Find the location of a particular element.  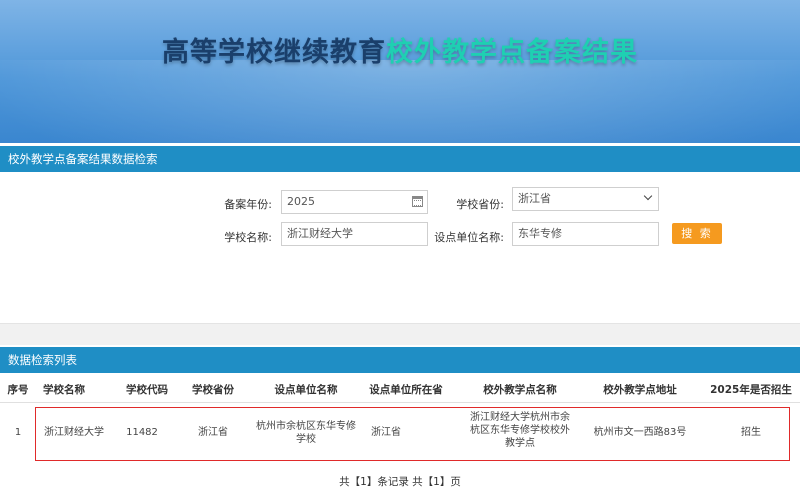

school-name-input: 浙江财经大学 is located at coordinates (354, 234).